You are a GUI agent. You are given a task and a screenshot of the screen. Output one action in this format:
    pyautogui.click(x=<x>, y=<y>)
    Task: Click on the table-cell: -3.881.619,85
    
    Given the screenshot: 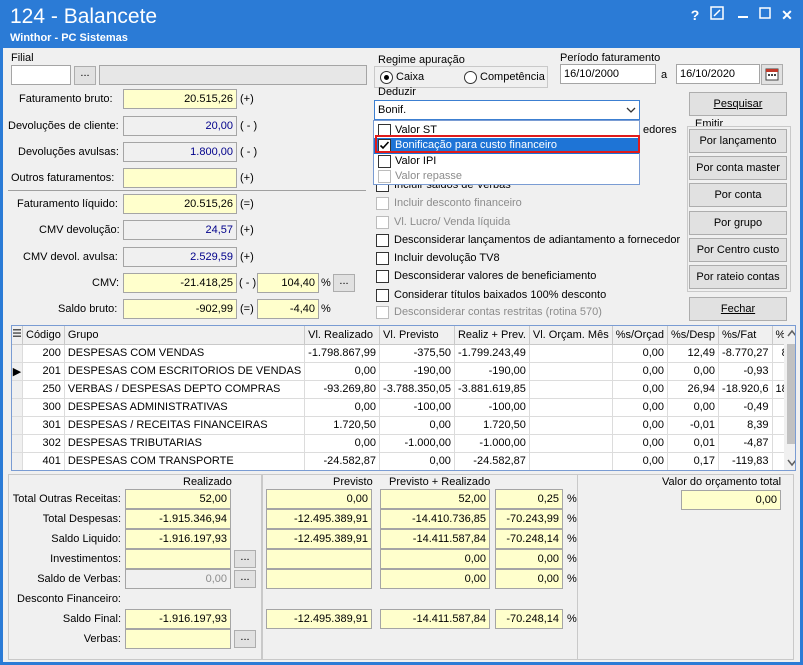 What is the action you would take?
    pyautogui.click(x=492, y=389)
    